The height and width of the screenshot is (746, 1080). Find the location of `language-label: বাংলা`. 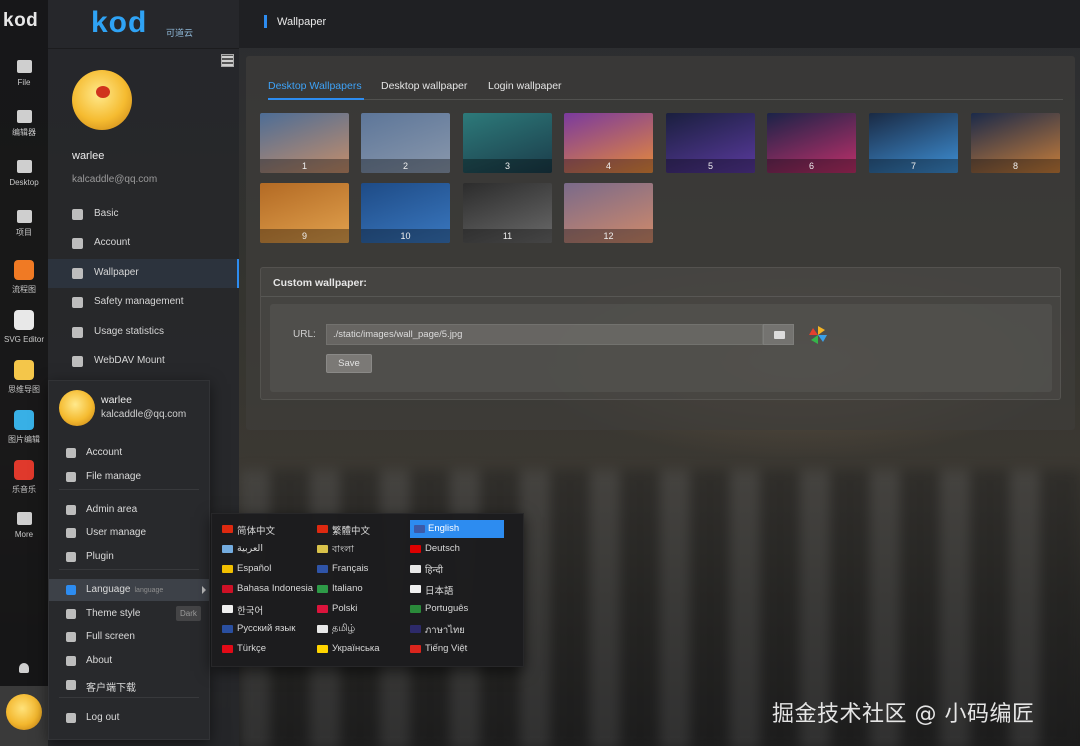

language-label: বাংলা is located at coordinates (343, 549).